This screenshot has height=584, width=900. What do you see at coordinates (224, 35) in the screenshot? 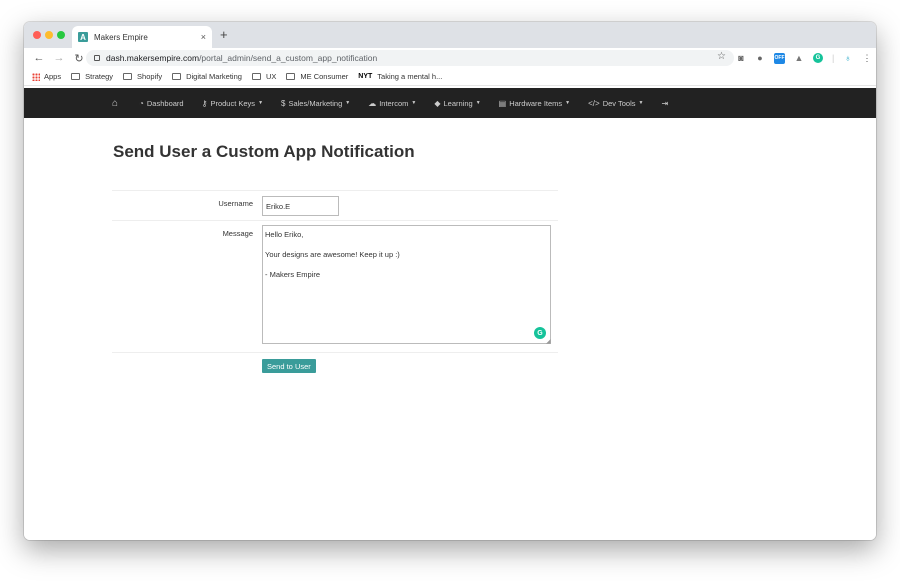
I see `new-tab-button: +` at bounding box center [224, 35].